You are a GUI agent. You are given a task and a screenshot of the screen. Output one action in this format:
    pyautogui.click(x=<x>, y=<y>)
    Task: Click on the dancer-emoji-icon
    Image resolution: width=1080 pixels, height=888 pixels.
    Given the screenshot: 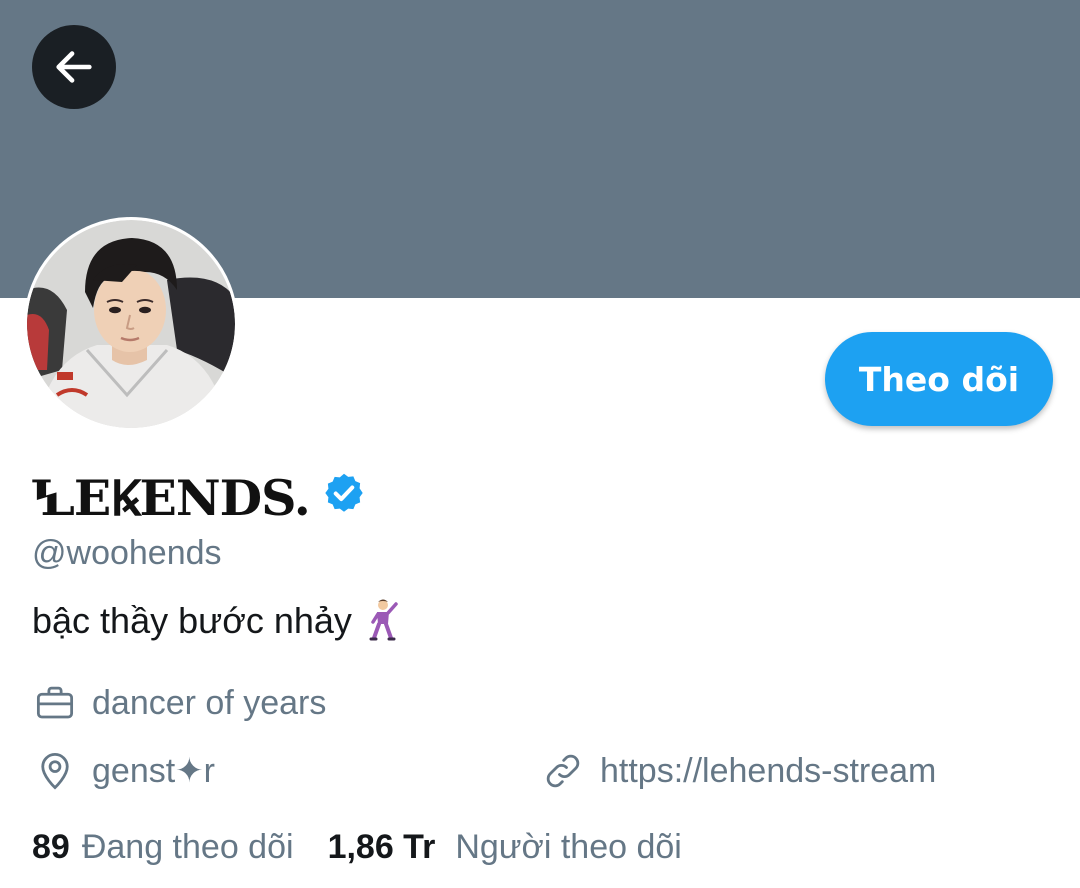 What is the action you would take?
    pyautogui.click(x=383, y=620)
    